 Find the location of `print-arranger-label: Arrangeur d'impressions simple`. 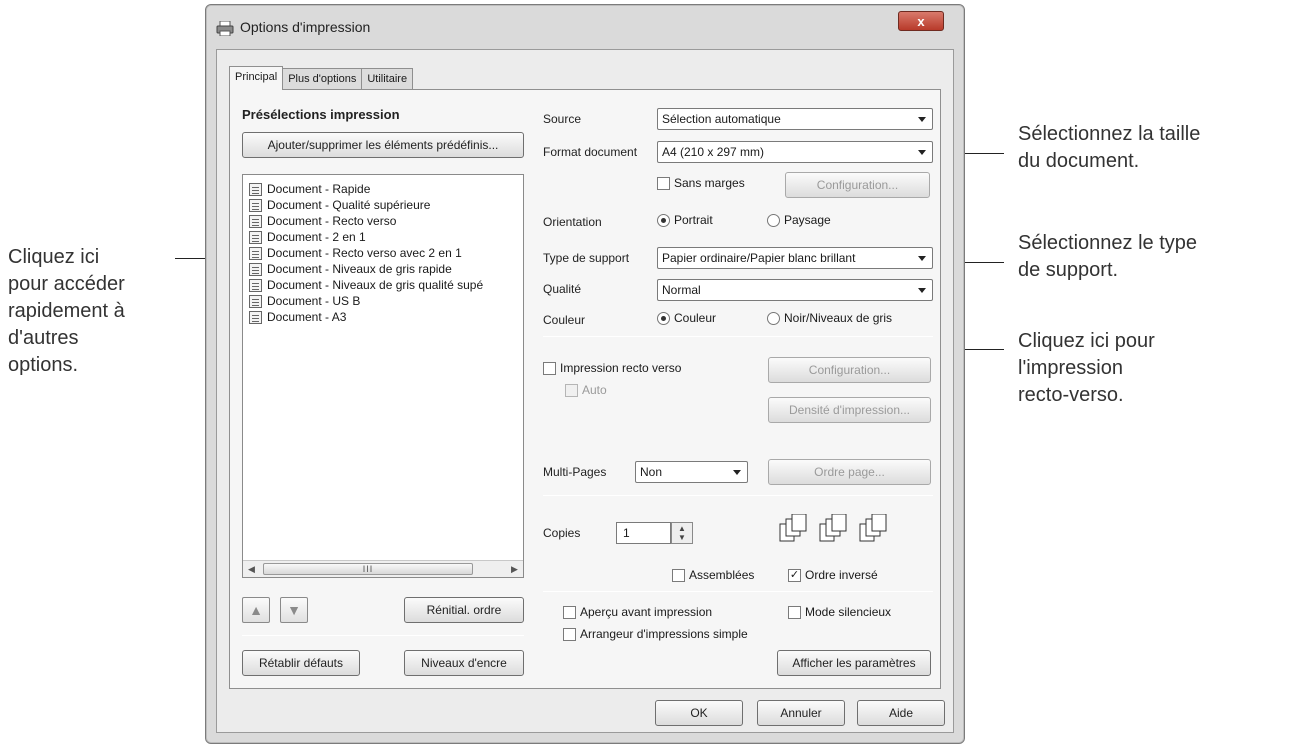

print-arranger-label: Arrangeur d'impressions simple is located at coordinates (664, 634).